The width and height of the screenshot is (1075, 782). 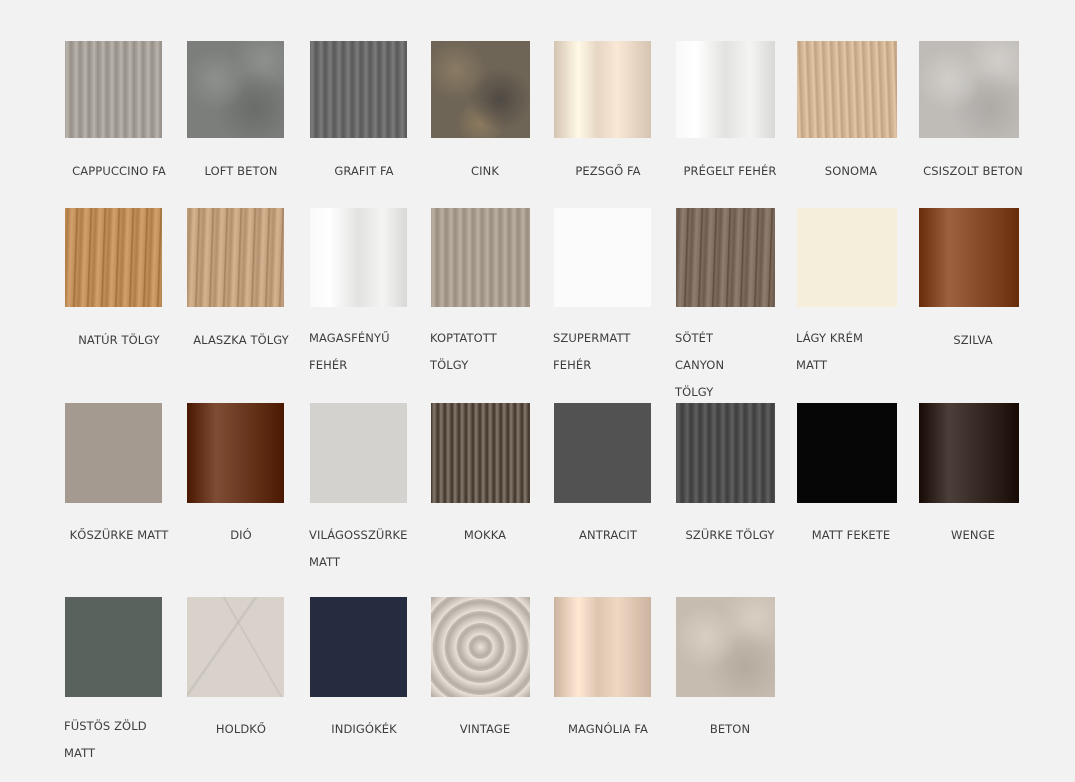 What do you see at coordinates (730, 535) in the screenshot?
I see `swatch-label: SZÜRKE TÖLGY` at bounding box center [730, 535].